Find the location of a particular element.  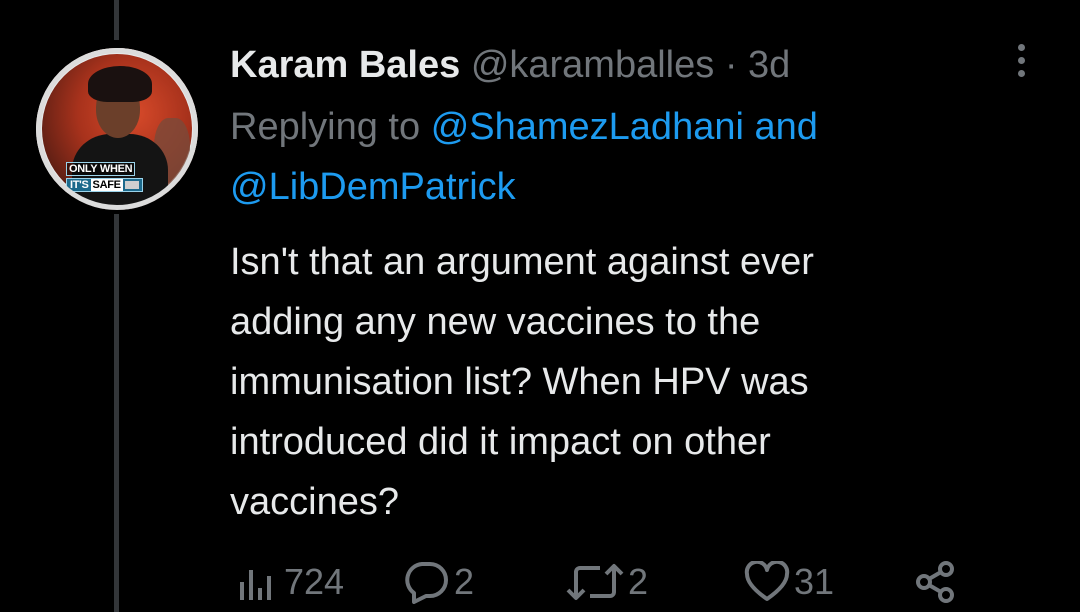

replying-to-label: Replying to is located at coordinates (325, 127).